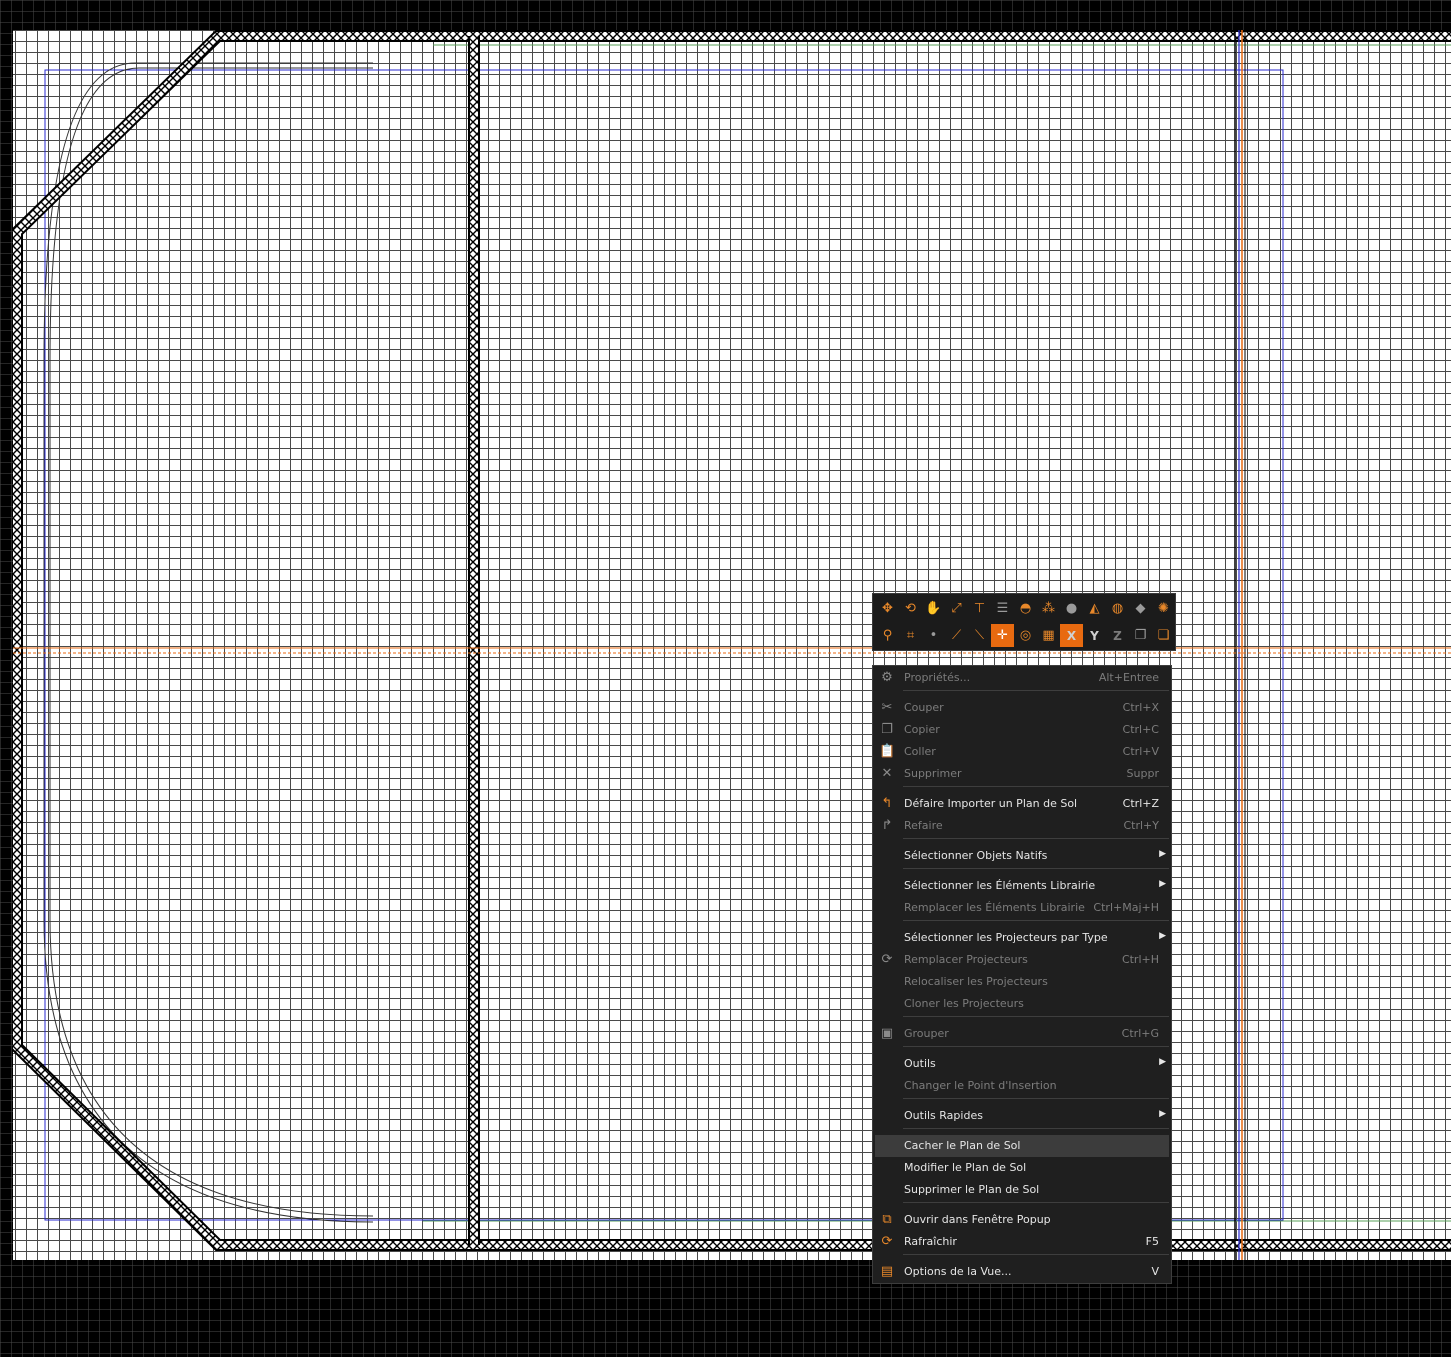 The image size is (1451, 1357). Describe the element at coordinates (1022, 708) in the screenshot. I see `menu-item-couper: ✂ Couper Ctrl+X` at that location.